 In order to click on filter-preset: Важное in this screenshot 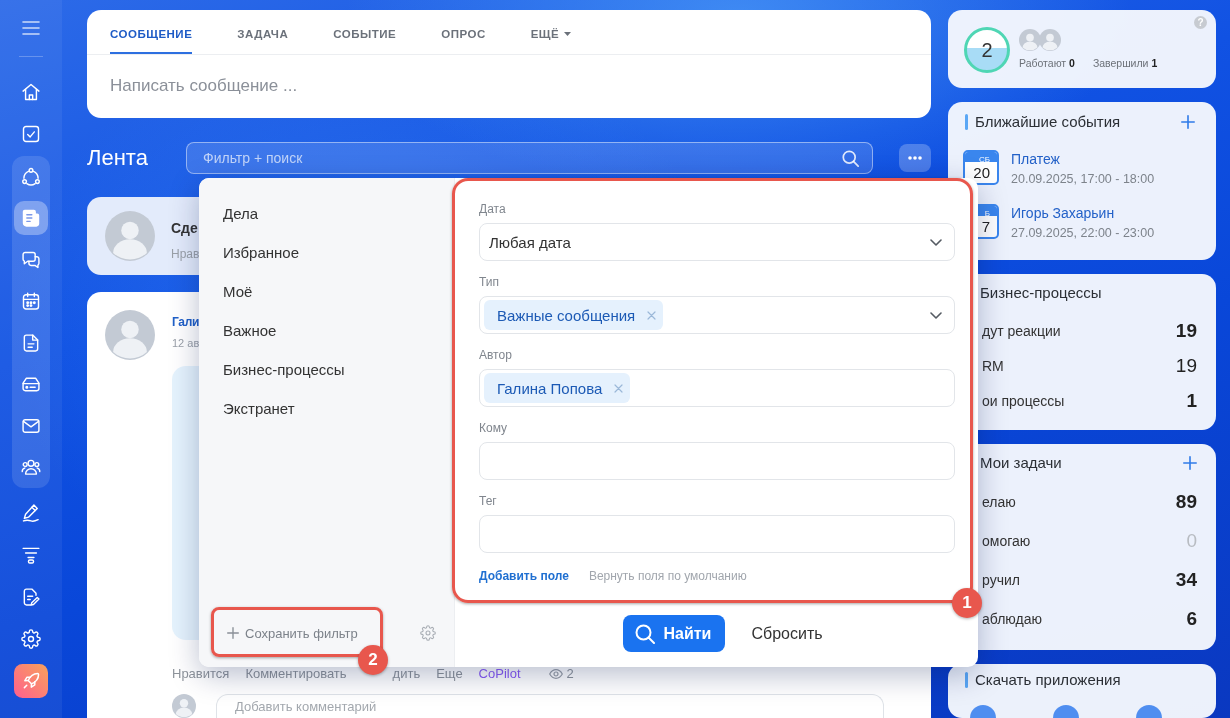, I will do `click(250, 330)`.